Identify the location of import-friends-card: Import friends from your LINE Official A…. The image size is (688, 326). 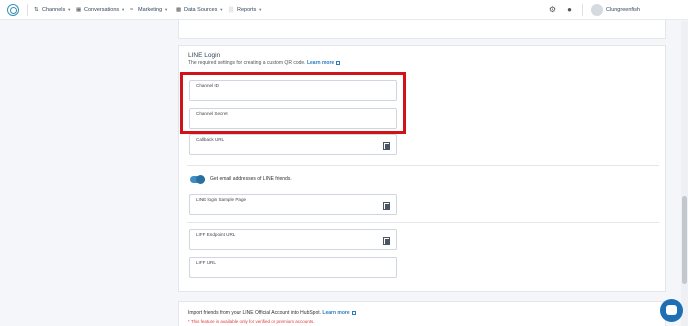
(422, 313).